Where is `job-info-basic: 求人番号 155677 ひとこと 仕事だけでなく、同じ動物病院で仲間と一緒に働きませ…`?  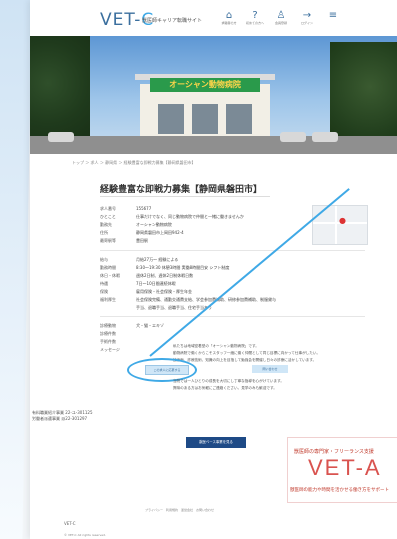 job-info-basic: 求人番号 155677 ひとこと 仕事だけでなく、同じ動物病院で仲間と一緒に働きませ… is located at coordinates (172, 225).